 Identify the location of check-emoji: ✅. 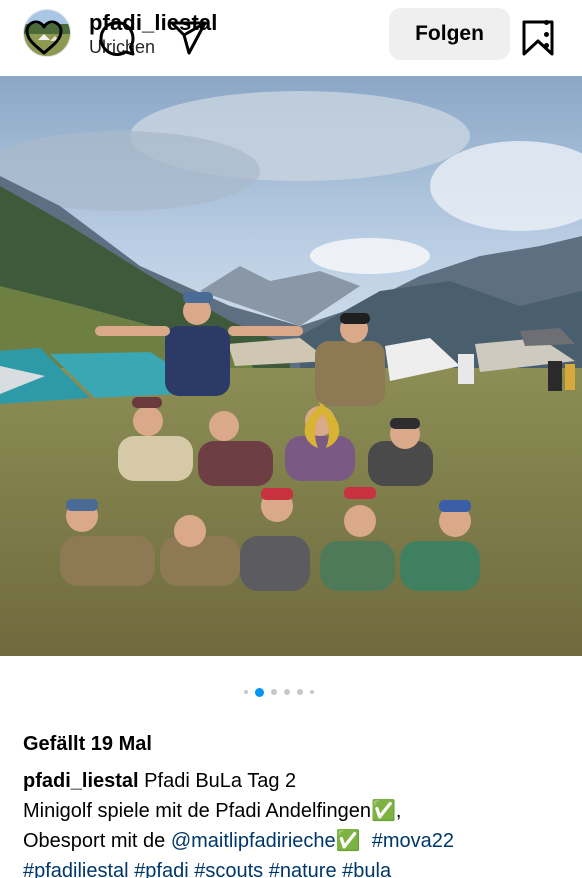
(348, 841).